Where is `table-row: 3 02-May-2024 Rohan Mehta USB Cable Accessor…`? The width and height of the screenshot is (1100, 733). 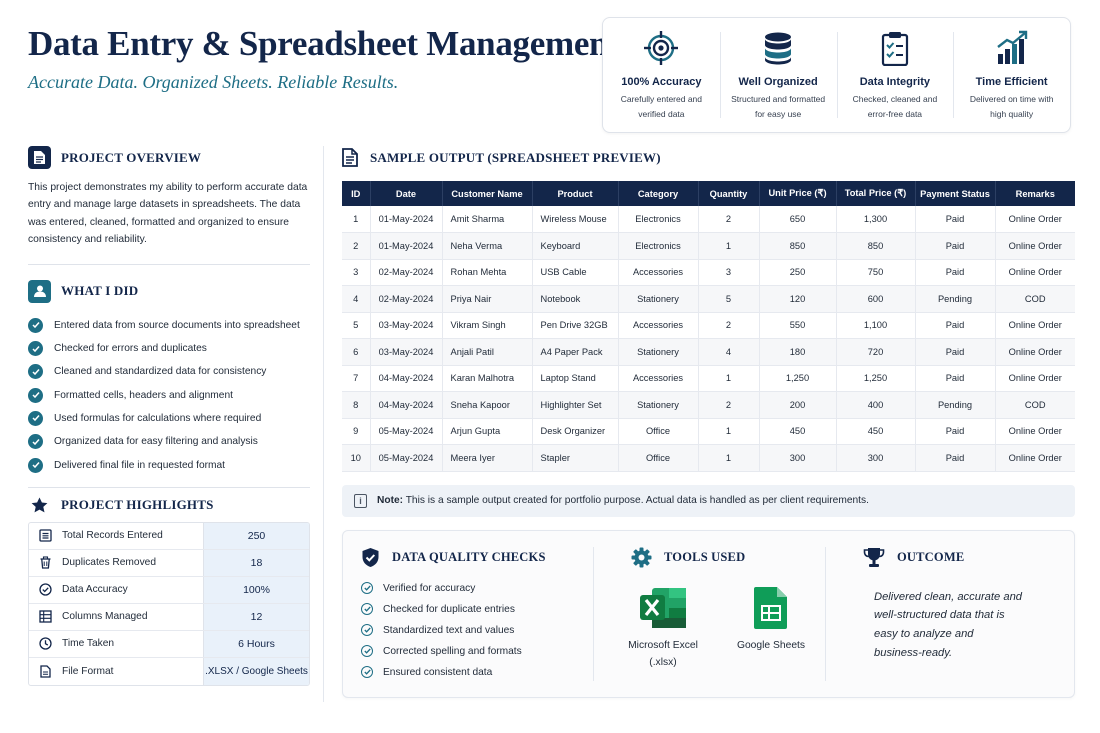 table-row: 3 02-May-2024 Rohan Mehta USB Cable Accessor… is located at coordinates (708, 272).